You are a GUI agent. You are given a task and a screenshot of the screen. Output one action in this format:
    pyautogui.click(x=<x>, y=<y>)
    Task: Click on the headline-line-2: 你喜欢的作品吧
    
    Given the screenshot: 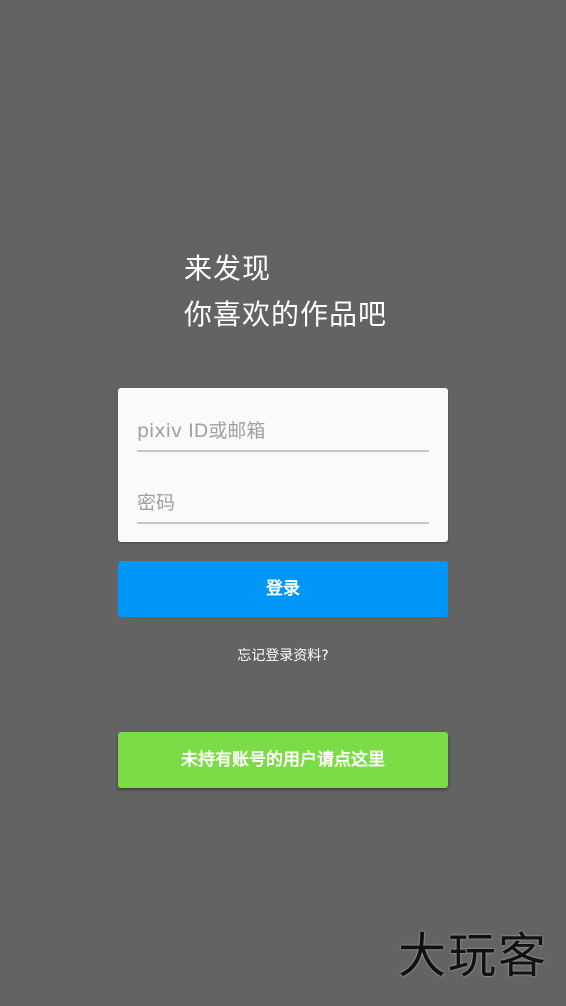 What is the action you would take?
    pyautogui.click(x=286, y=314)
    